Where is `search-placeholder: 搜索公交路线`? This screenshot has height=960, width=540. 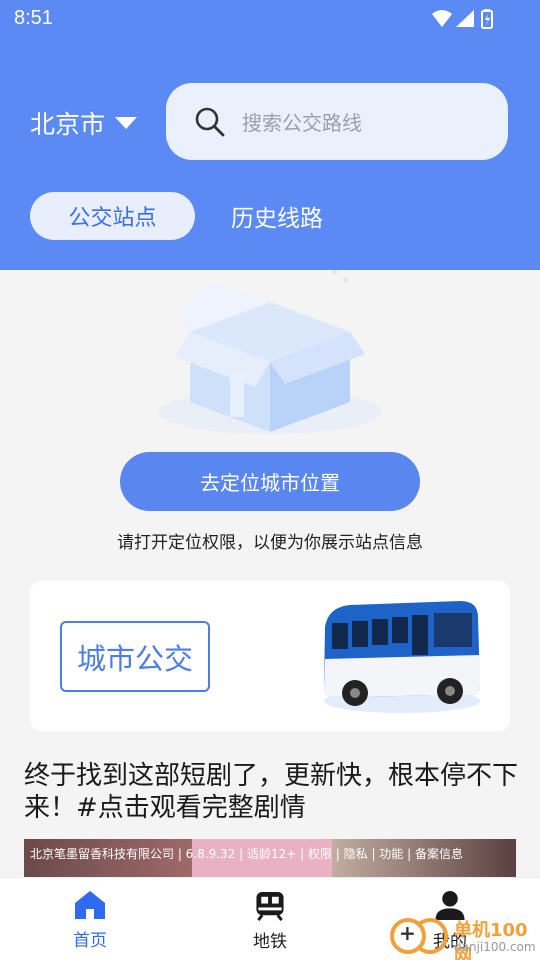
search-placeholder: 搜索公交路线 is located at coordinates (302, 123).